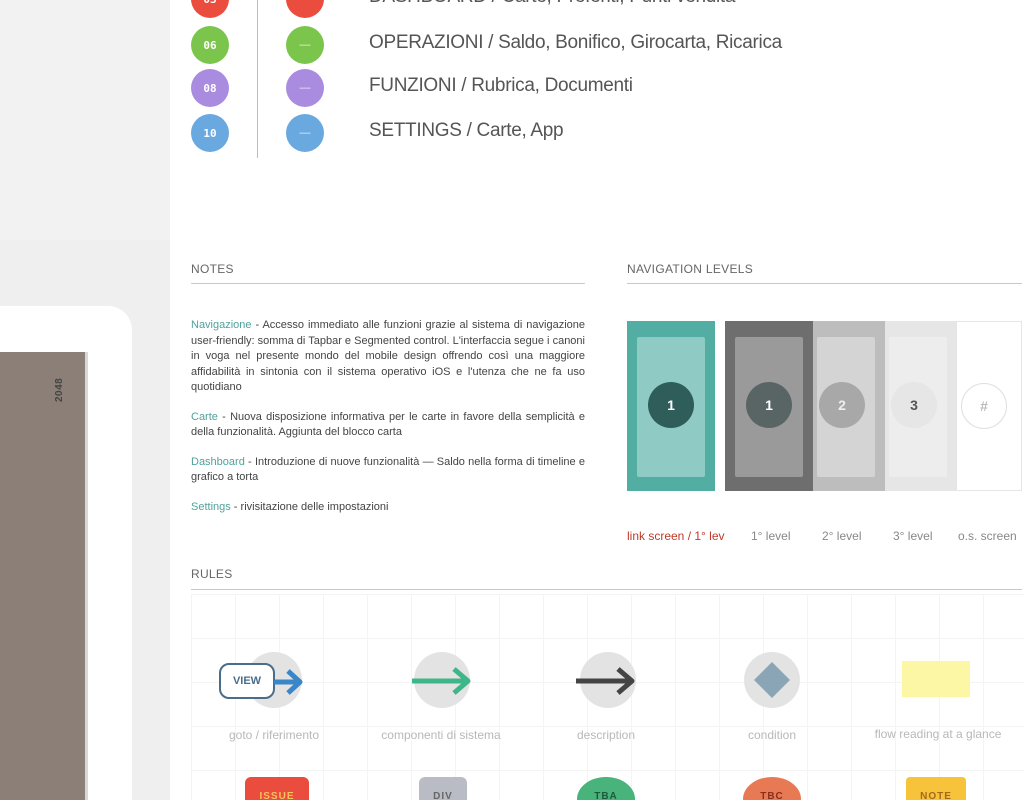 The image size is (1024, 800). What do you see at coordinates (59, 389) in the screenshot?
I see `screen-size-label: 2048` at bounding box center [59, 389].